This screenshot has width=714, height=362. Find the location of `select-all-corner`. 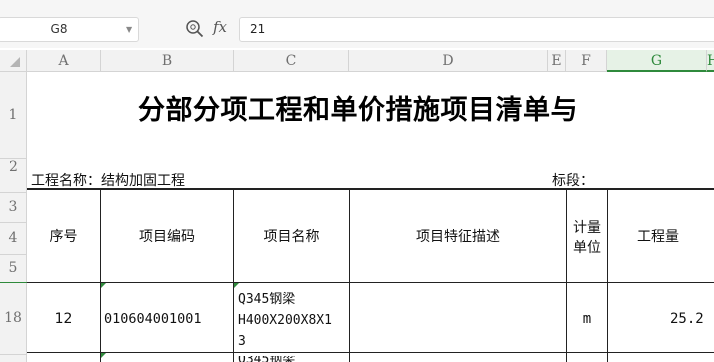

select-all-corner is located at coordinates (13, 61).